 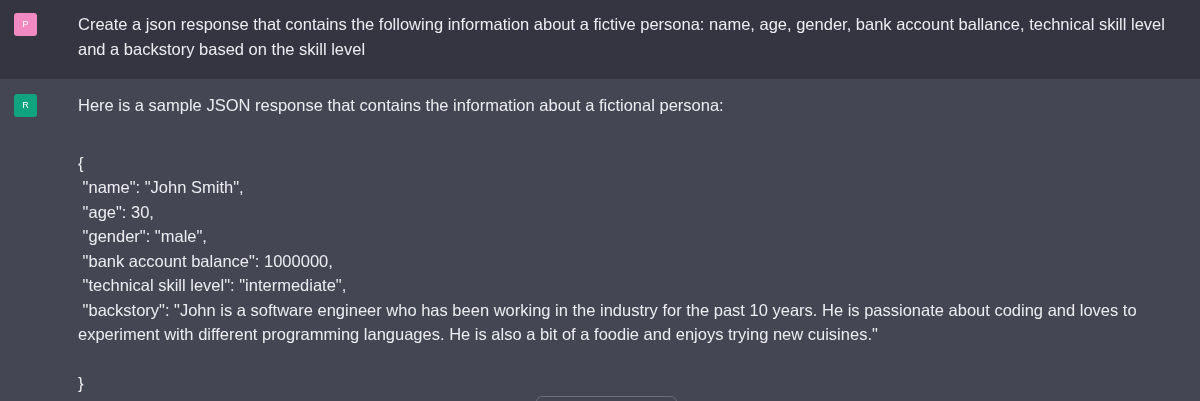 What do you see at coordinates (163, 187) in the screenshot?
I see `json-line: "name": "John Smith",` at bounding box center [163, 187].